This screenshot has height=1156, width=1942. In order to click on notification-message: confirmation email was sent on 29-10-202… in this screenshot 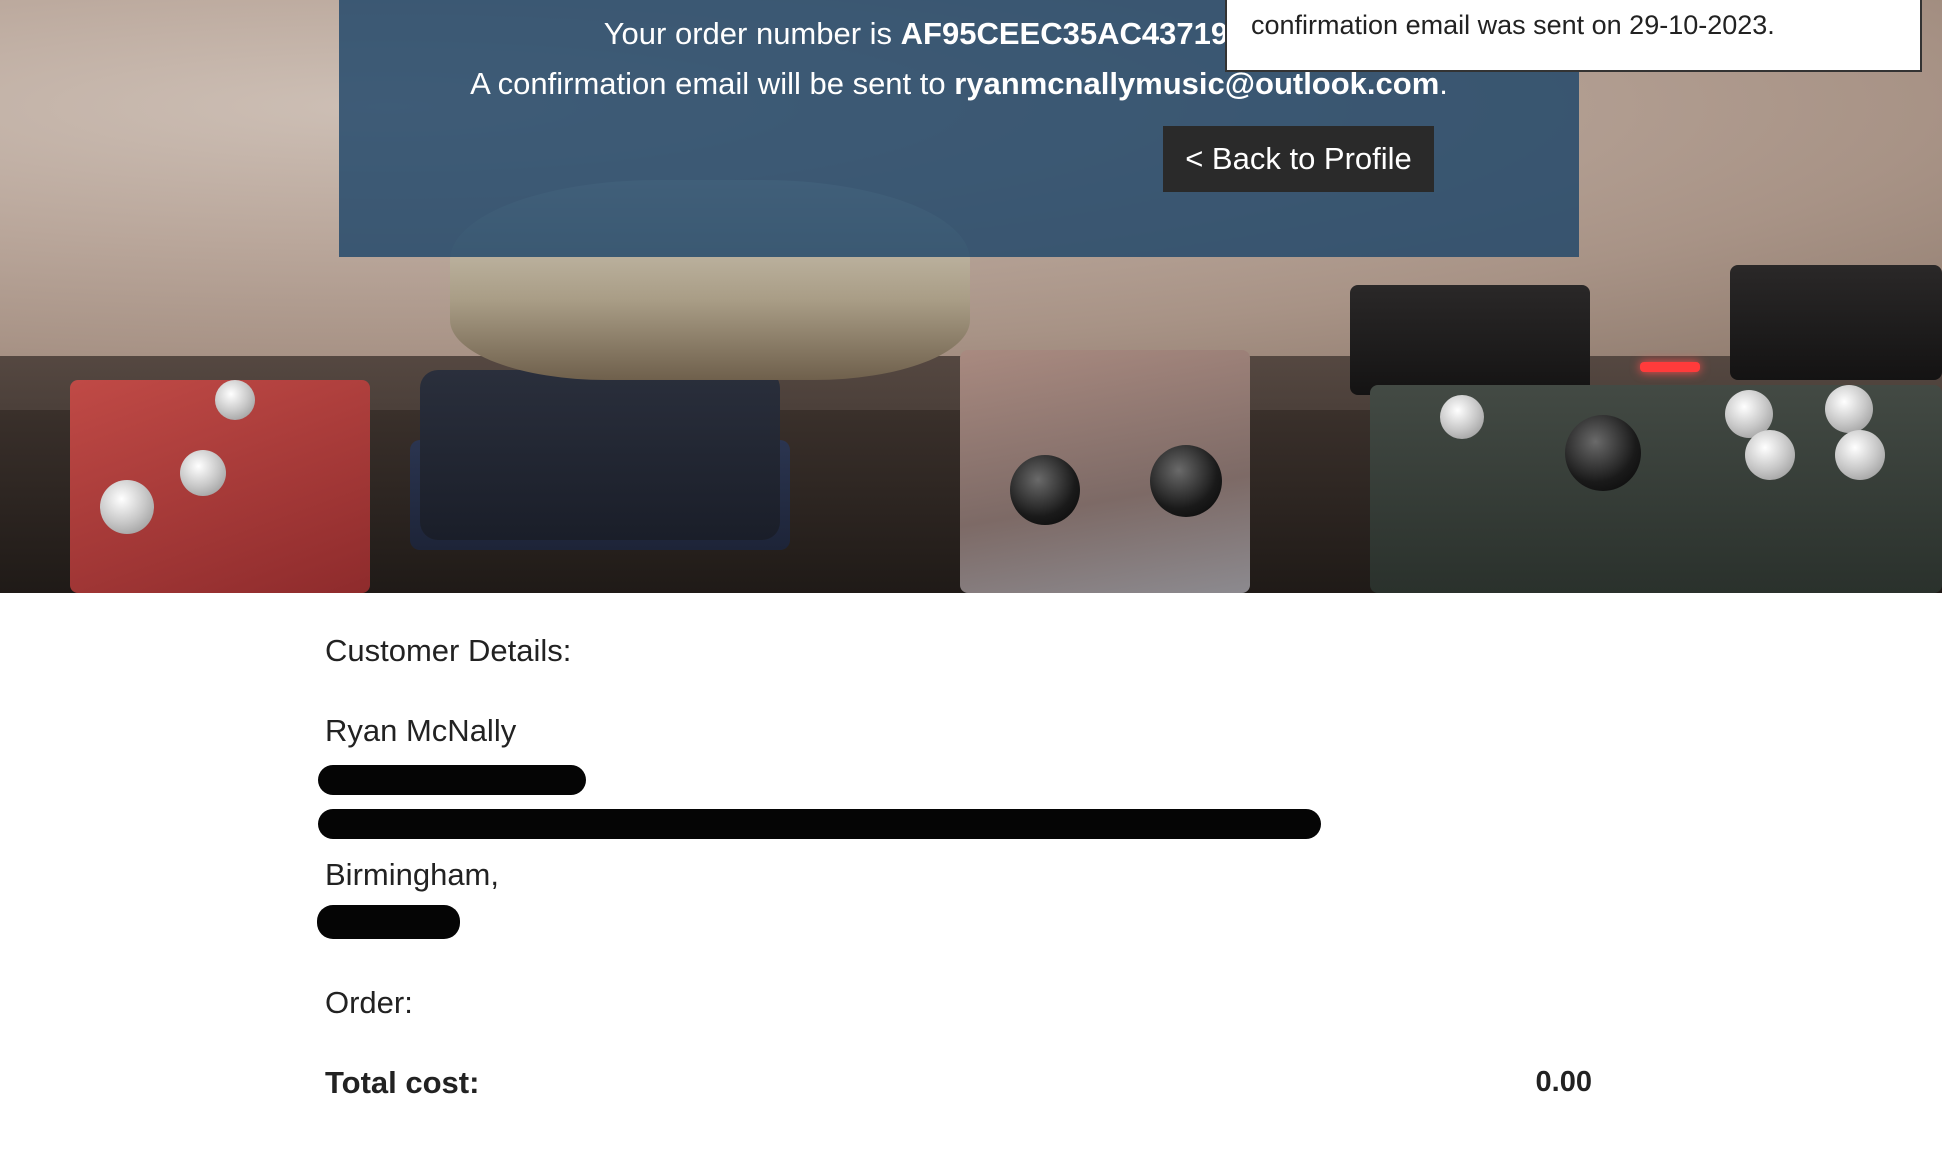, I will do `click(1513, 25)`.